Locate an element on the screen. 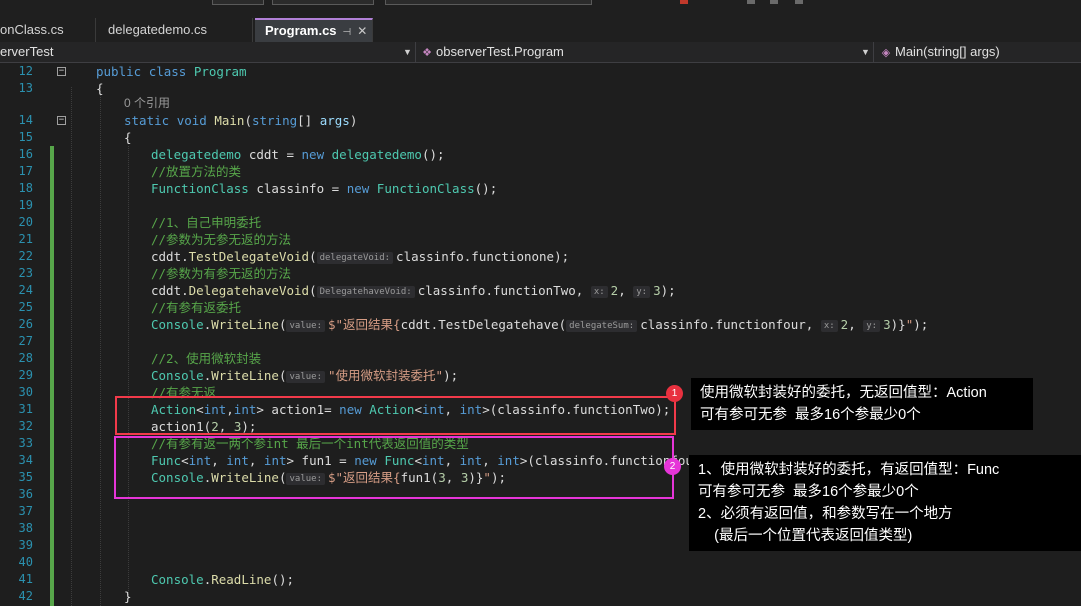 This screenshot has height=606, width=1081. code-text: classinfo = is located at coordinates (297, 188).